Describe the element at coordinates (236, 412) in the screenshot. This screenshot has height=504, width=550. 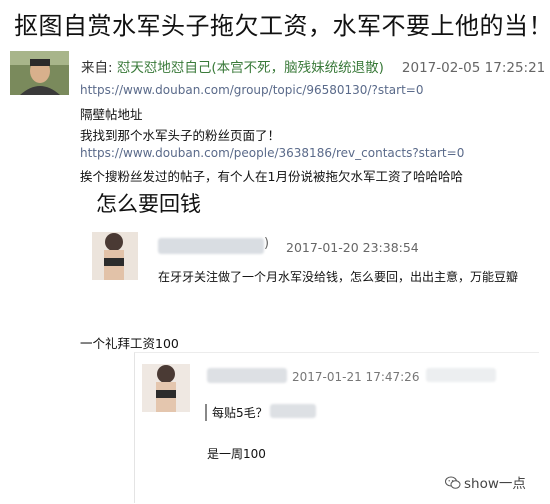
I see `reply-quote: 每贴5毛？` at that location.